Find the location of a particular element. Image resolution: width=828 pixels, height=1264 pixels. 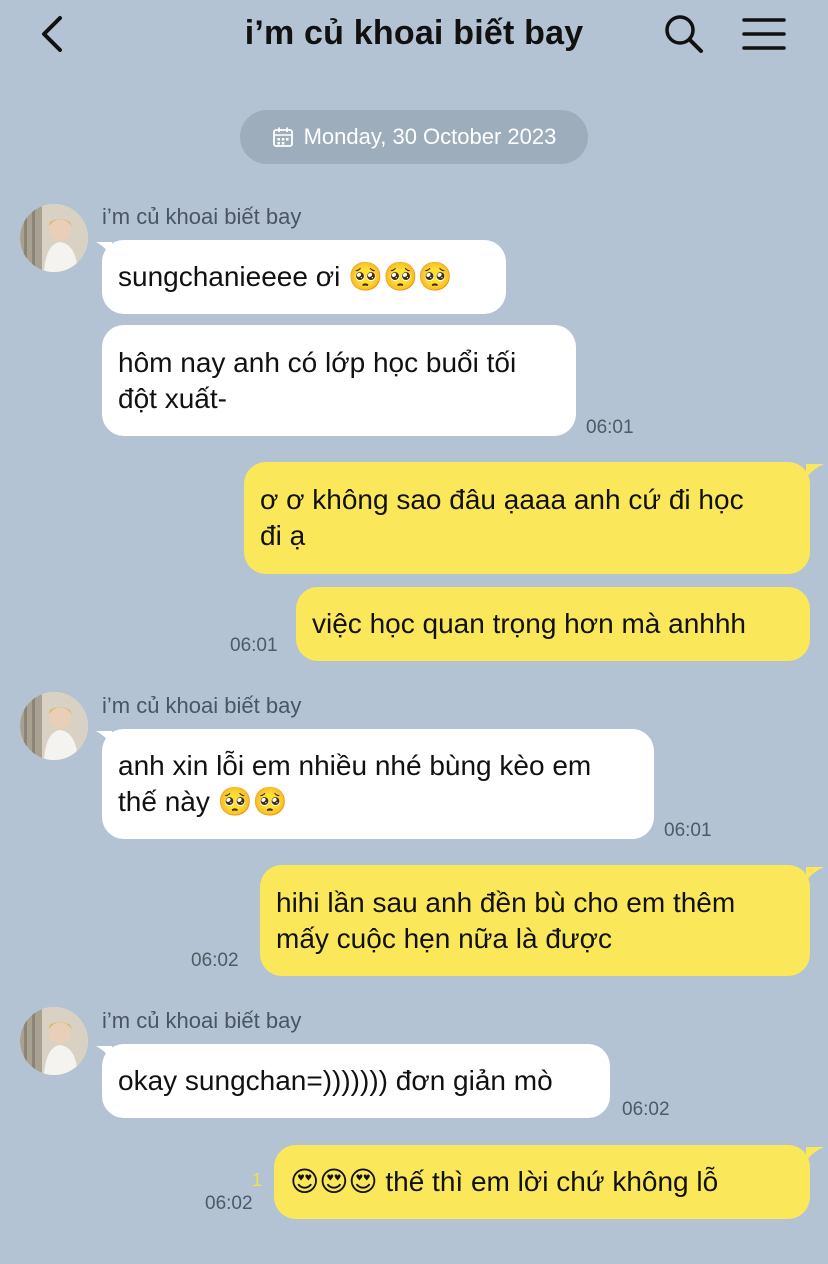

message-text: okay sungchan=))))))) đơn giản mò is located at coordinates (335, 1080).